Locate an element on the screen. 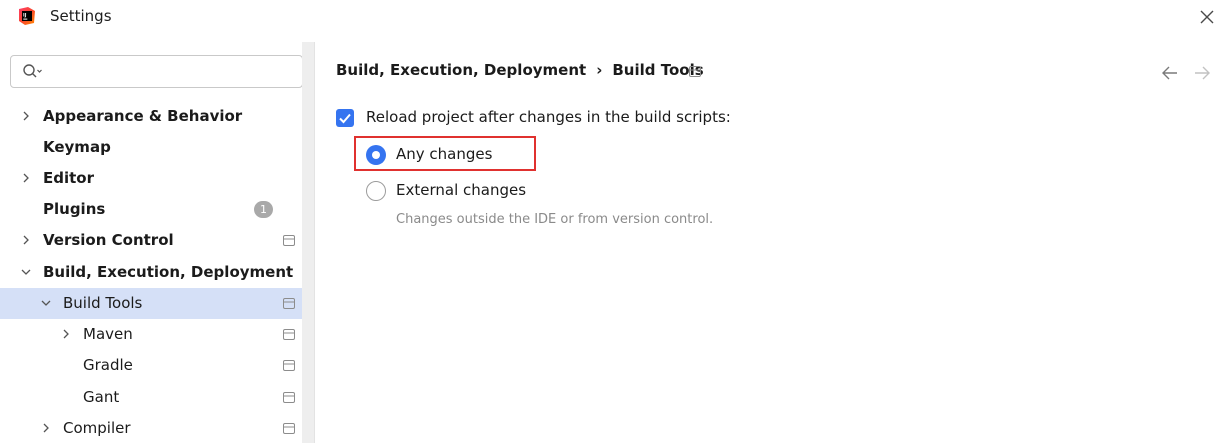  any-changes-label: Any changes is located at coordinates (444, 154).